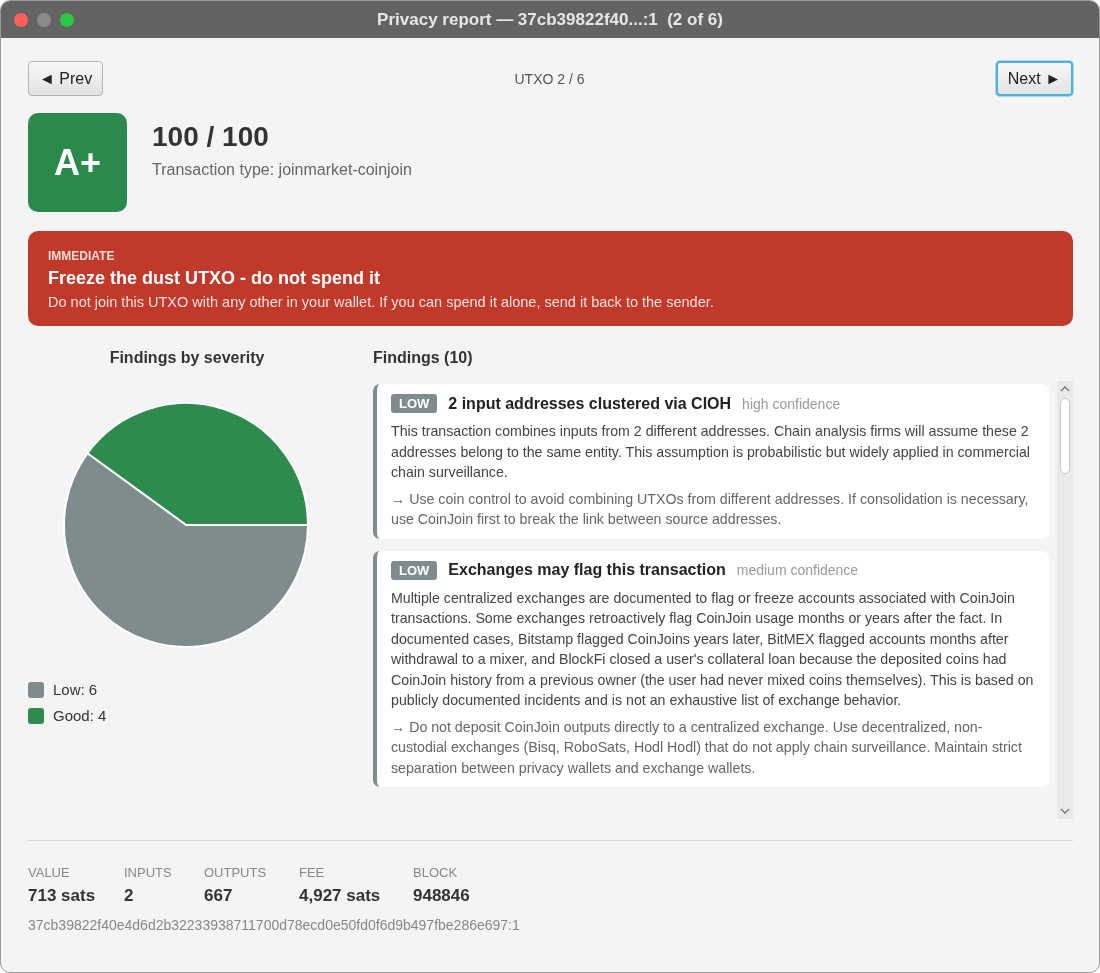  What do you see at coordinates (82, 256) in the screenshot?
I see `alert-level: IMMEDIATE` at bounding box center [82, 256].